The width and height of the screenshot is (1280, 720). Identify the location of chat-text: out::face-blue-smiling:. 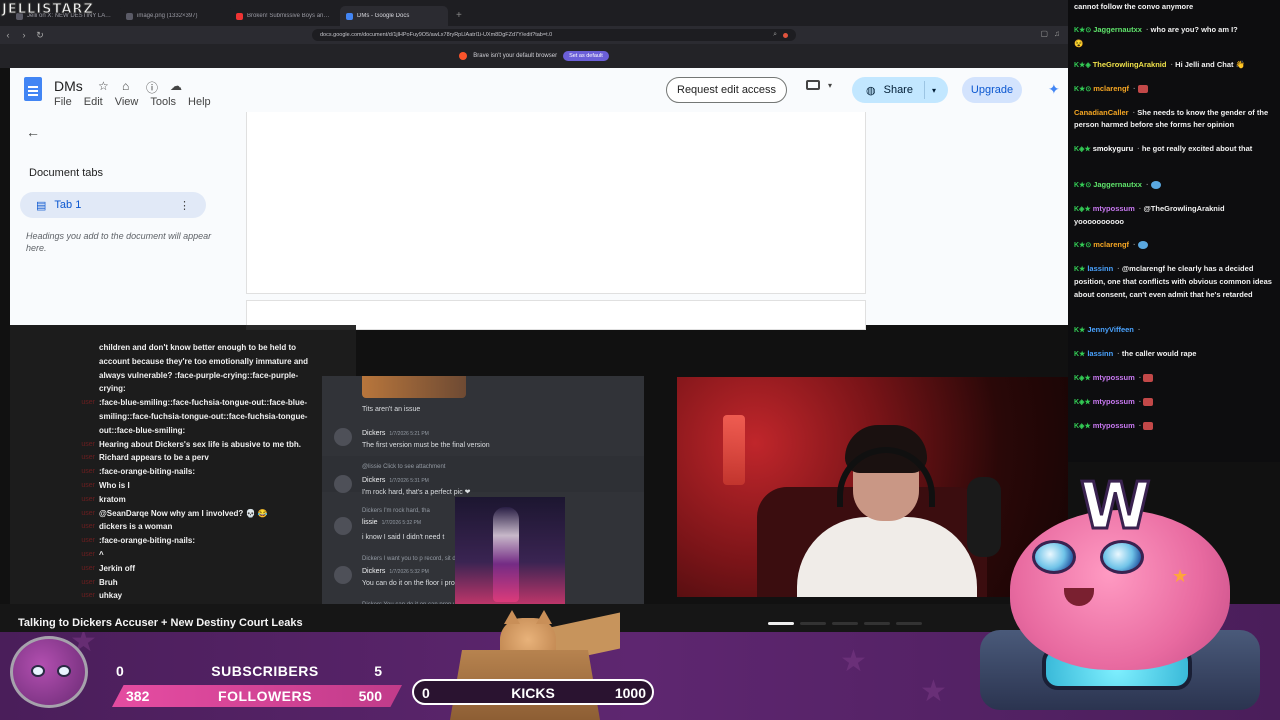
(142, 430).